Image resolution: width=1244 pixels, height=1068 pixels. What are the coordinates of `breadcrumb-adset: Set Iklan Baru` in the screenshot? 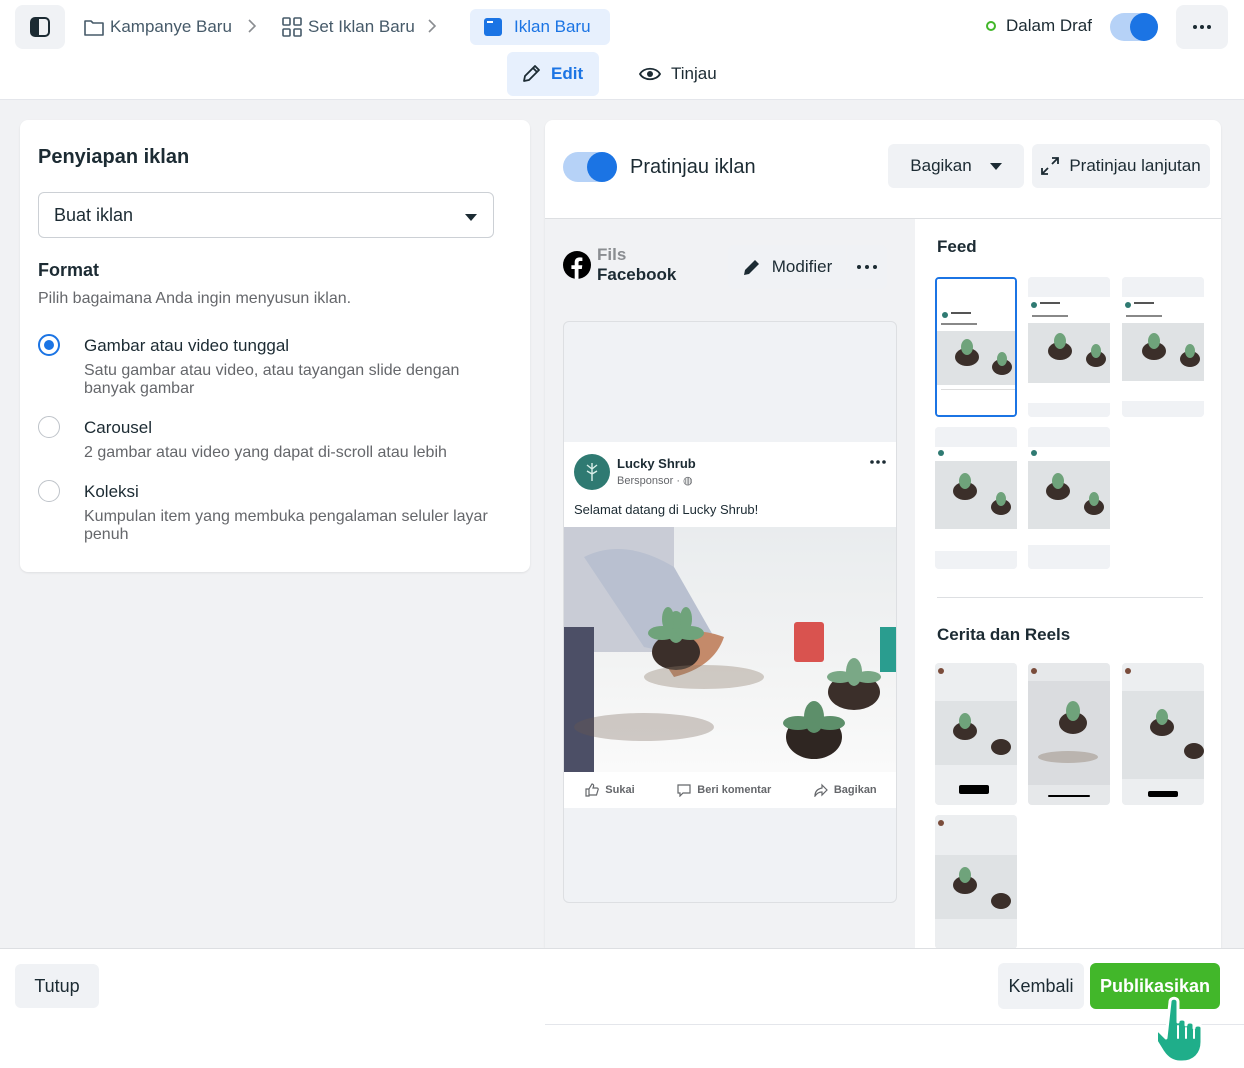 It's located at (348, 27).